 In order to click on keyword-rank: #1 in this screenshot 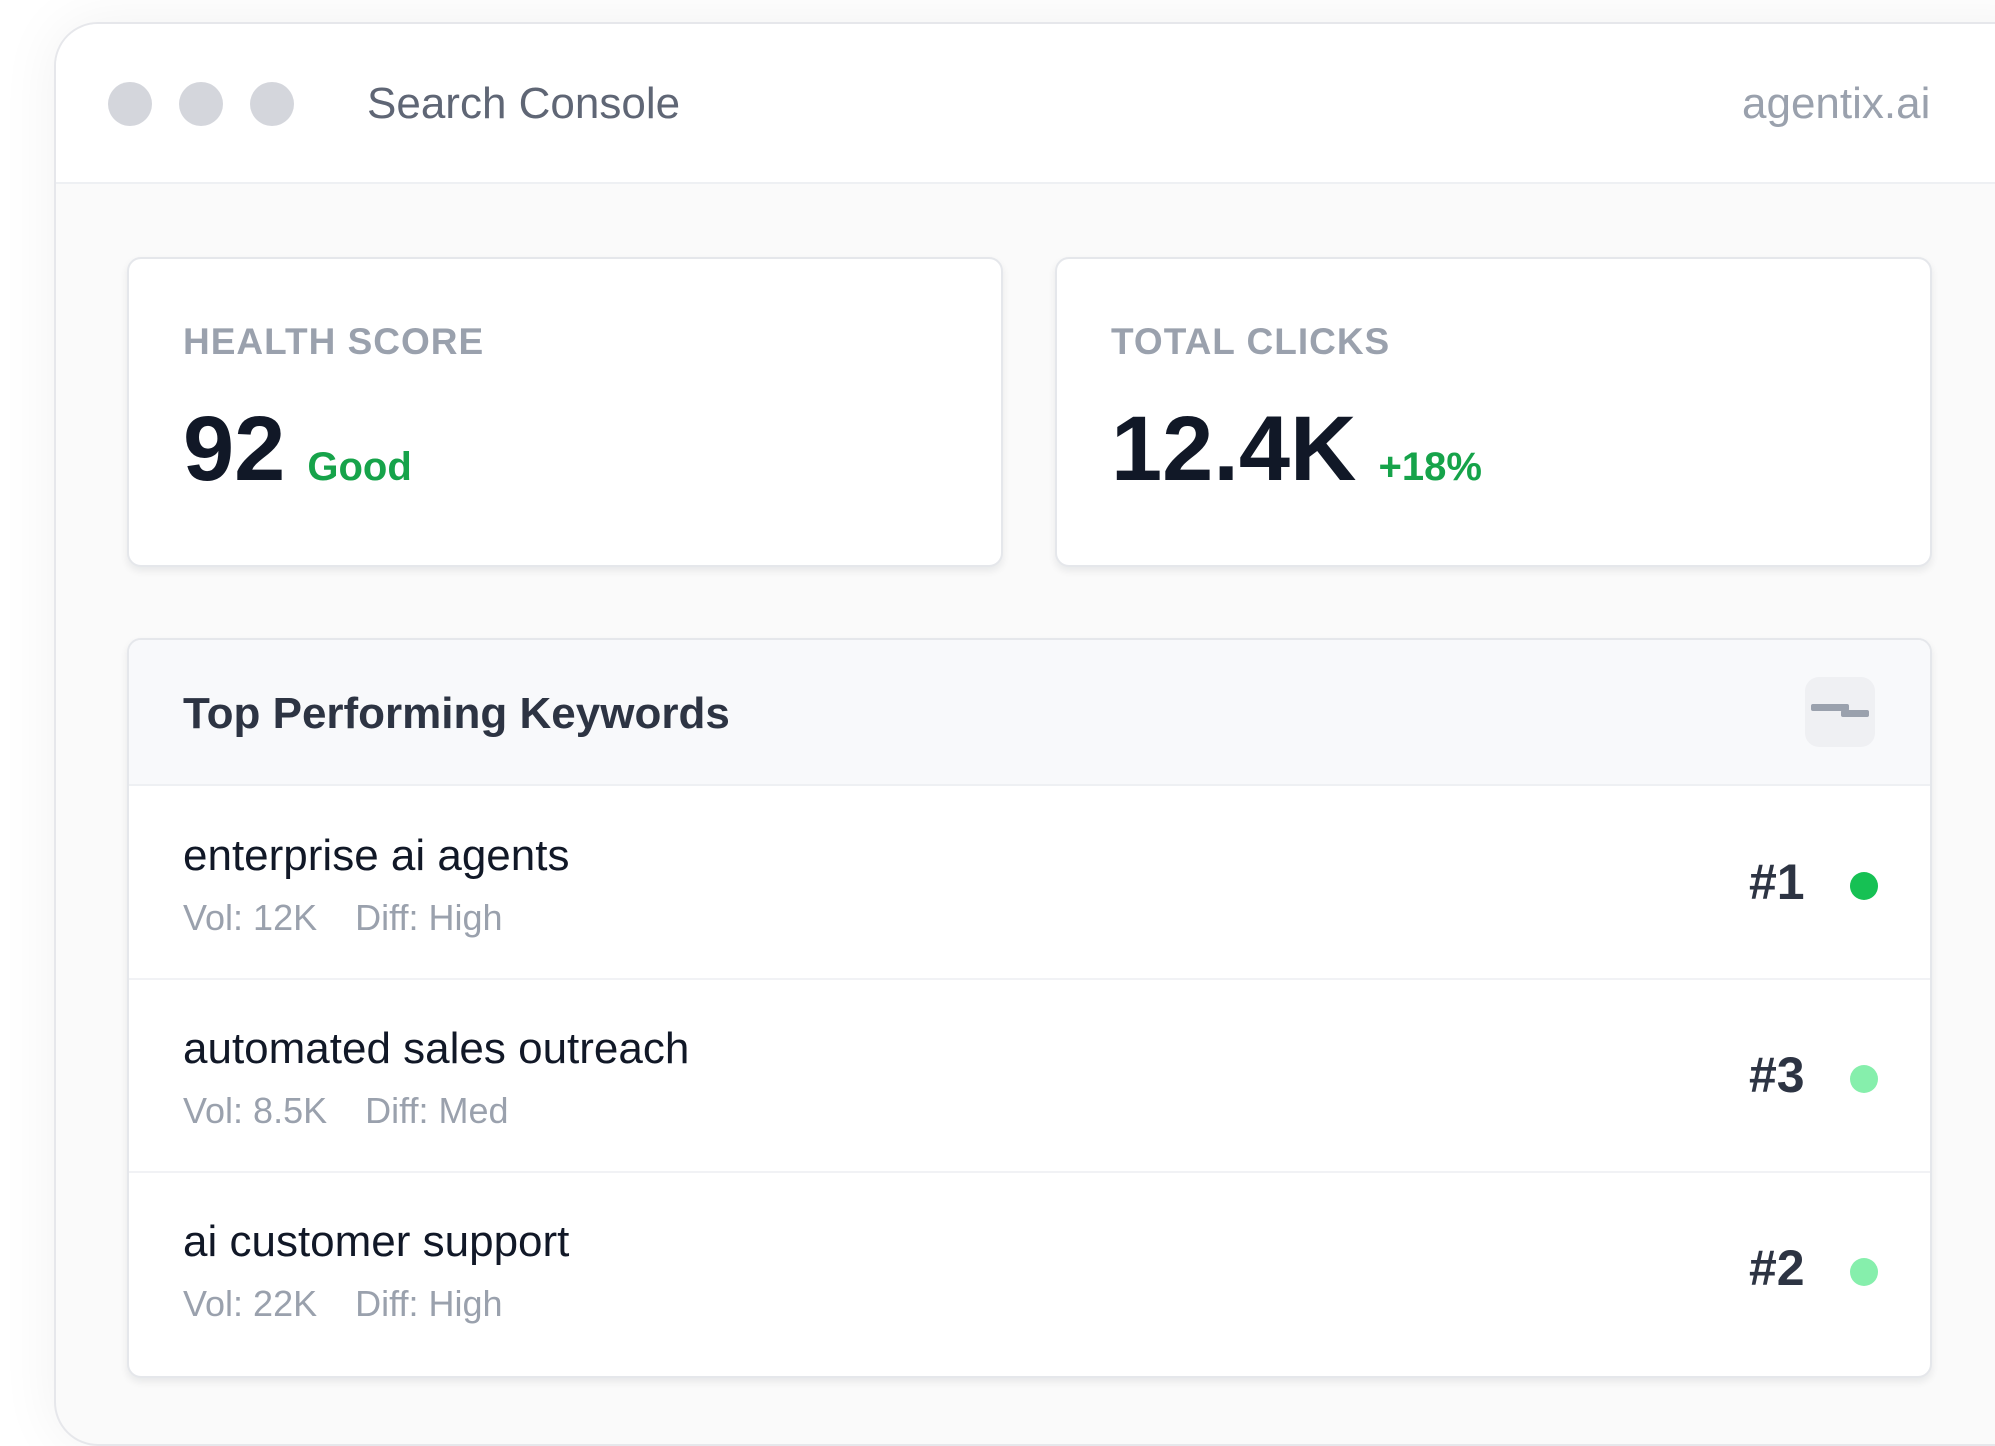, I will do `click(1777, 882)`.